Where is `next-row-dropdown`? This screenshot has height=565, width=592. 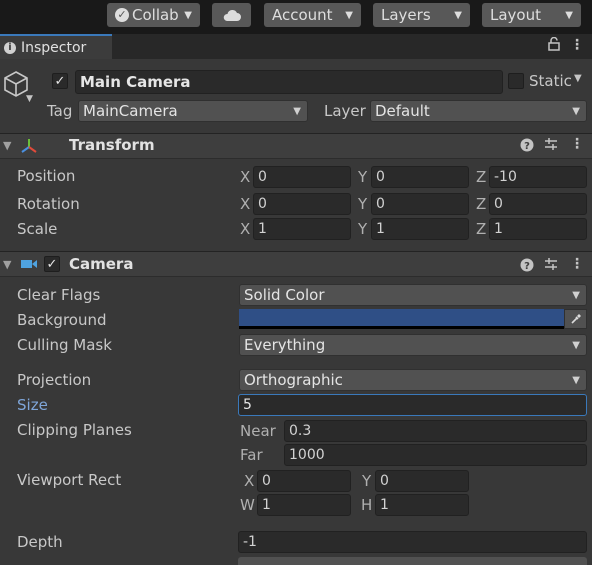
next-row-dropdown is located at coordinates (412, 561).